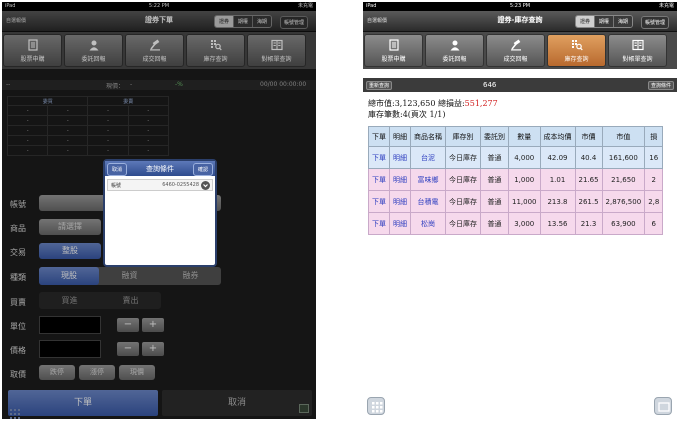 The height and width of the screenshot is (421, 677). I want to click on col-header: 市值, so click(623, 136).